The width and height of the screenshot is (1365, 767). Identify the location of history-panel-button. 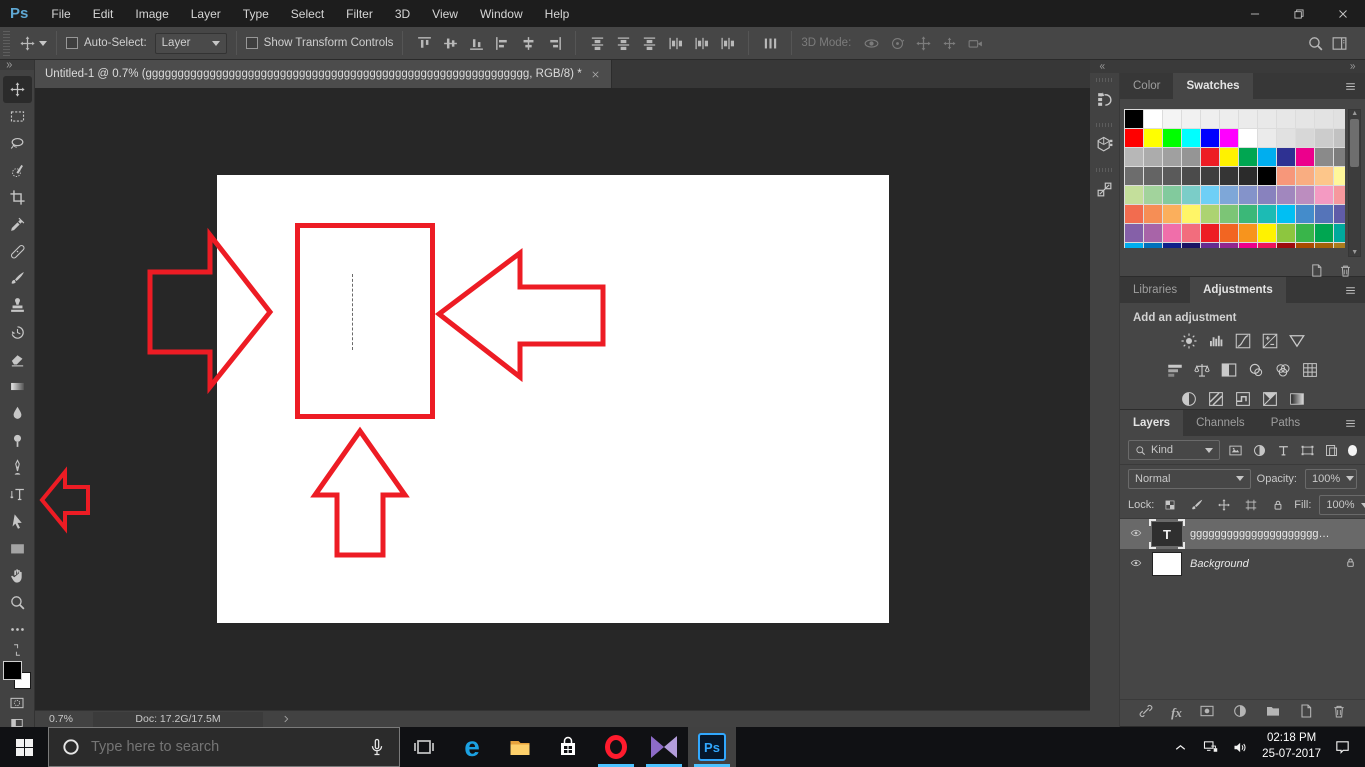
(1105, 99).